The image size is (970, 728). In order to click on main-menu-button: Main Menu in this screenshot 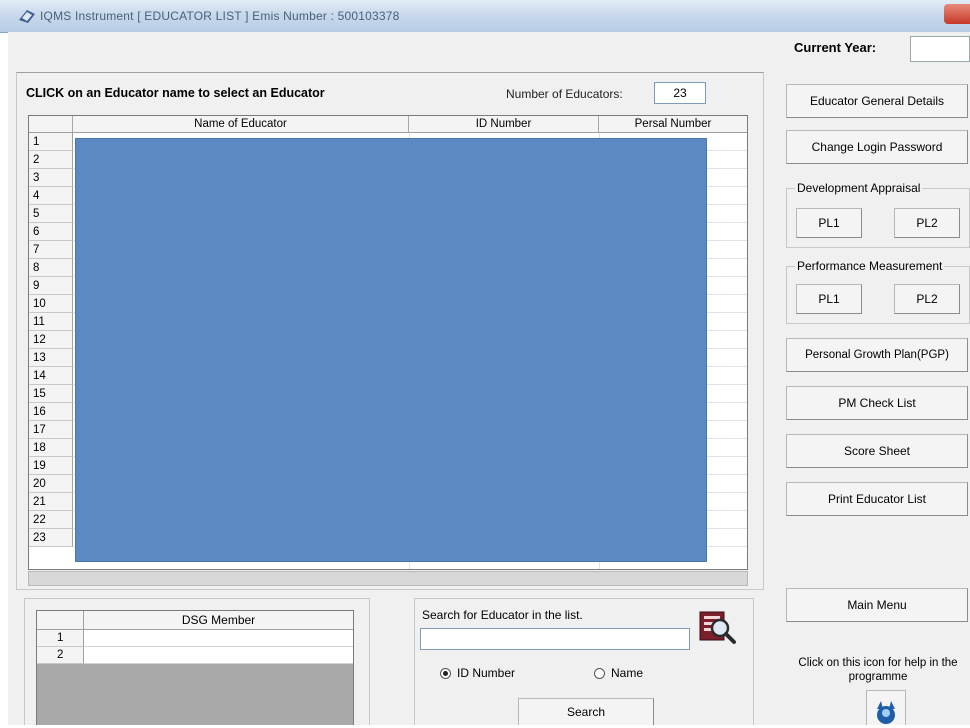, I will do `click(877, 605)`.